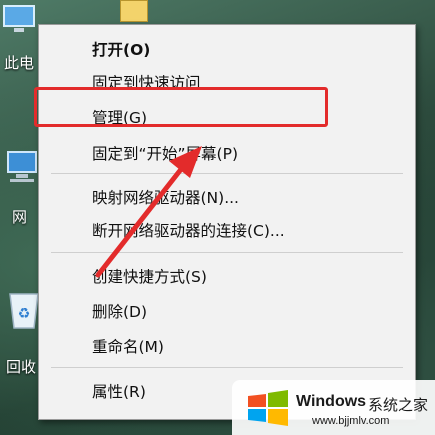  Describe the element at coordinates (331, 401) in the screenshot. I see `watermark-brand: Windows` at that location.